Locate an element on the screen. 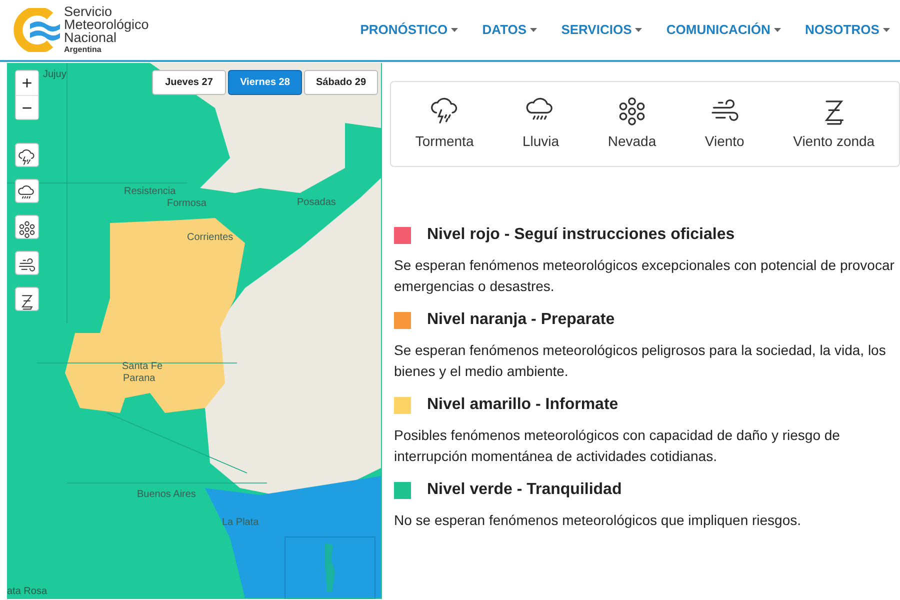 The width and height of the screenshot is (900, 600). map-place-label: Posadas is located at coordinates (316, 203).